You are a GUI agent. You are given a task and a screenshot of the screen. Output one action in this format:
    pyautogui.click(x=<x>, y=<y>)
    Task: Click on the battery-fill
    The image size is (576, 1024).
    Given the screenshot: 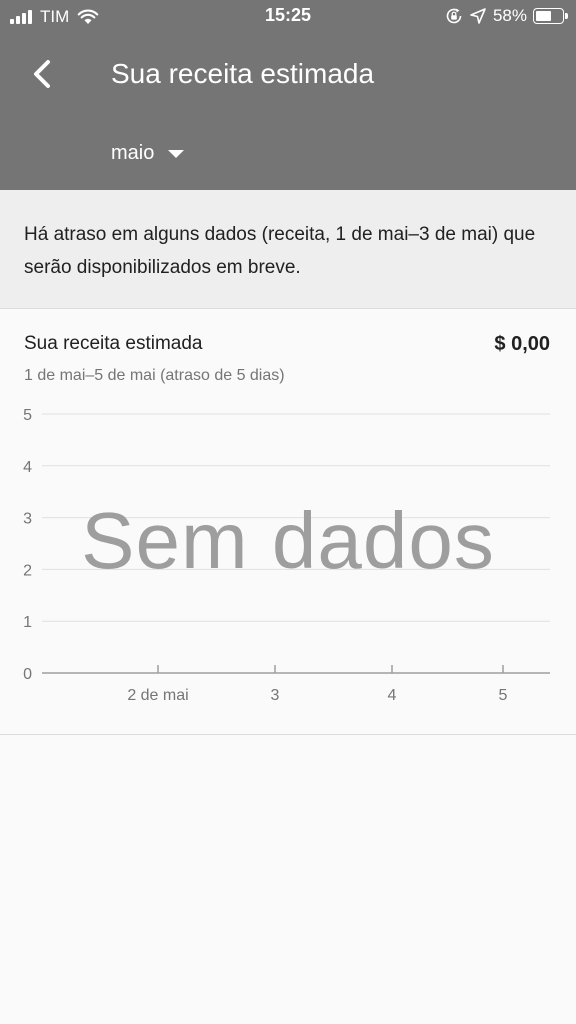 What is the action you would take?
    pyautogui.click(x=543, y=16)
    